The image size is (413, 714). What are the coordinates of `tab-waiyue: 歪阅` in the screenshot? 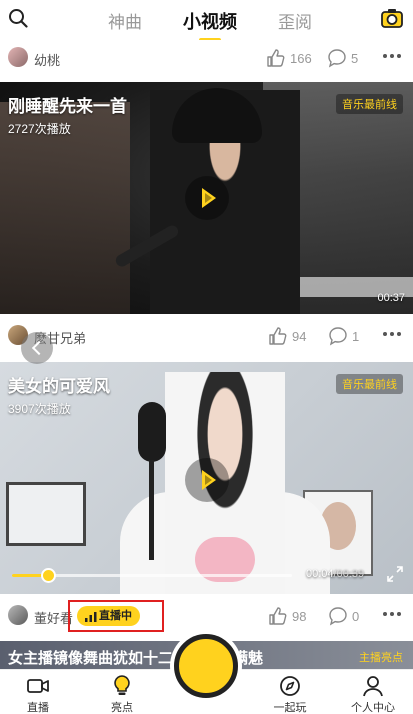 It's located at (295, 21).